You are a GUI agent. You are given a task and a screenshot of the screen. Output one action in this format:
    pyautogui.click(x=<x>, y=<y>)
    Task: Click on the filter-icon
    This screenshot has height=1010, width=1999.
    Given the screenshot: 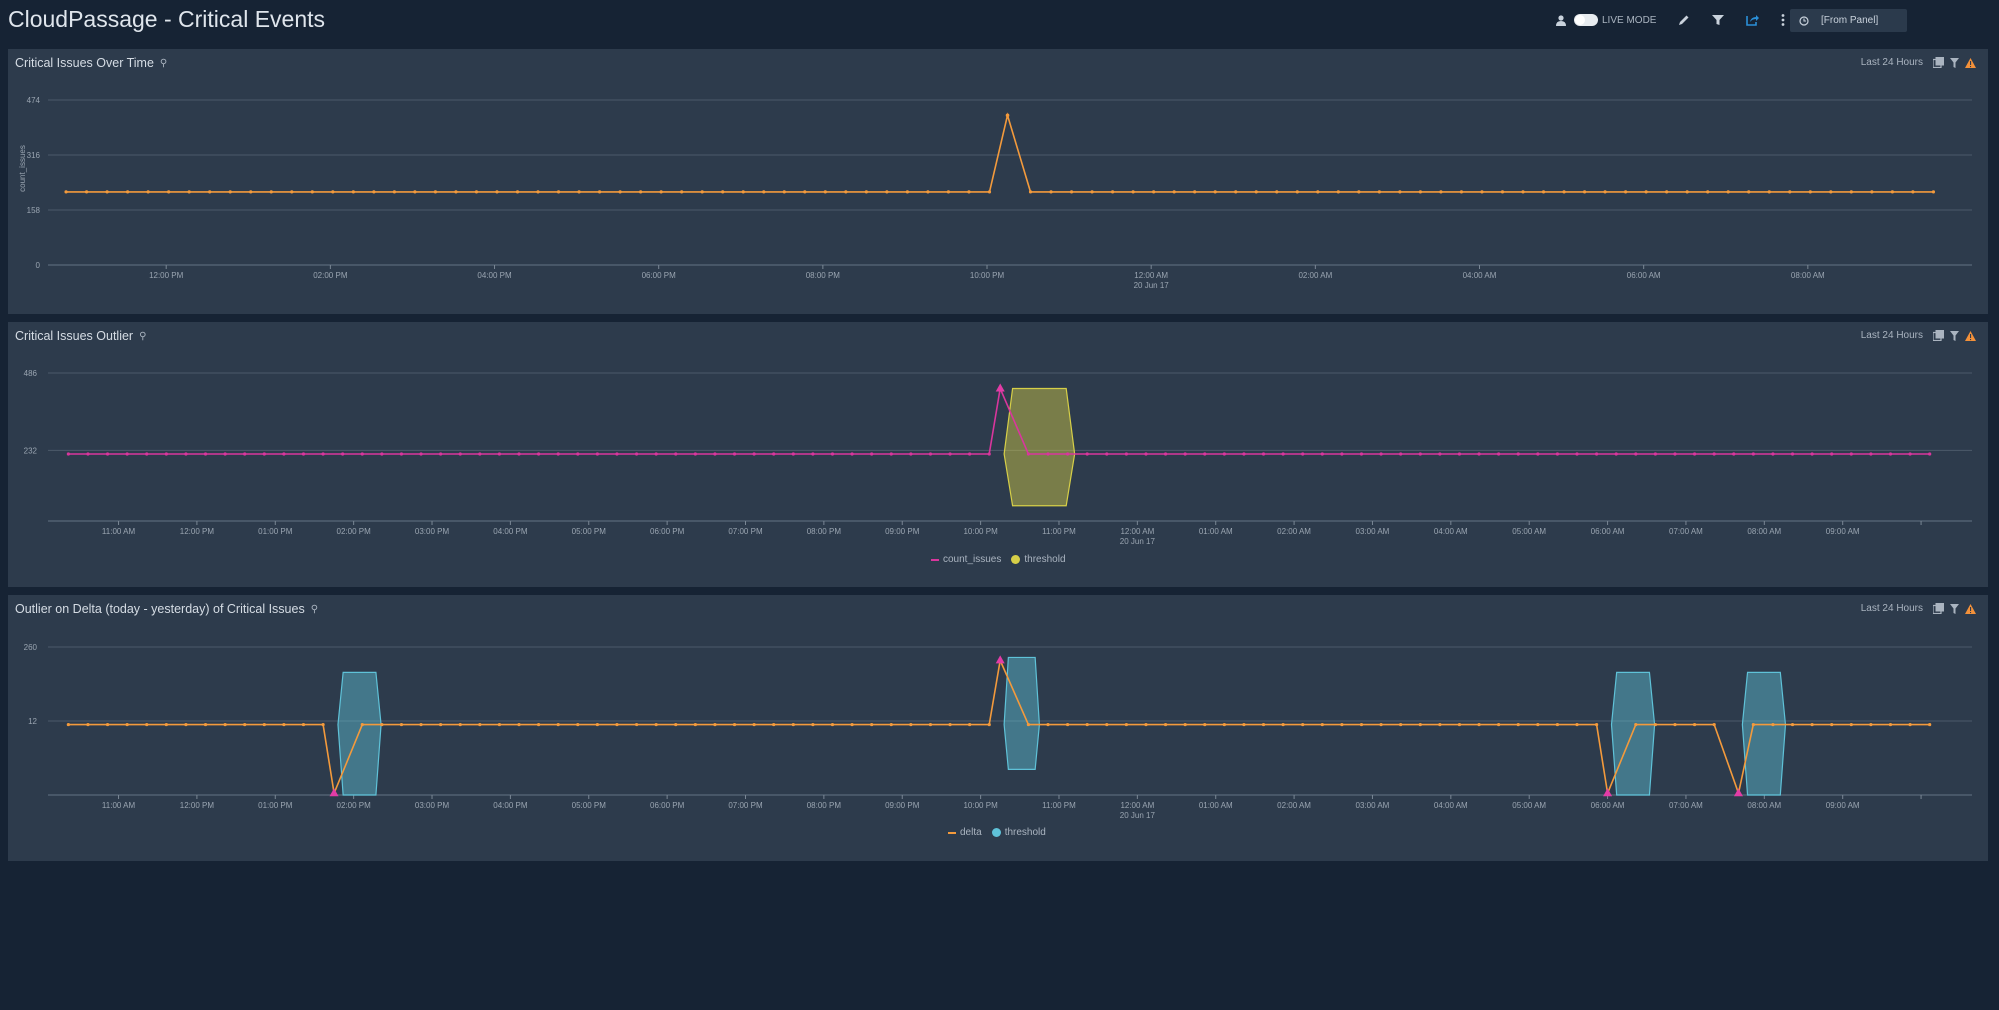 What is the action you would take?
    pyautogui.click(x=1718, y=20)
    